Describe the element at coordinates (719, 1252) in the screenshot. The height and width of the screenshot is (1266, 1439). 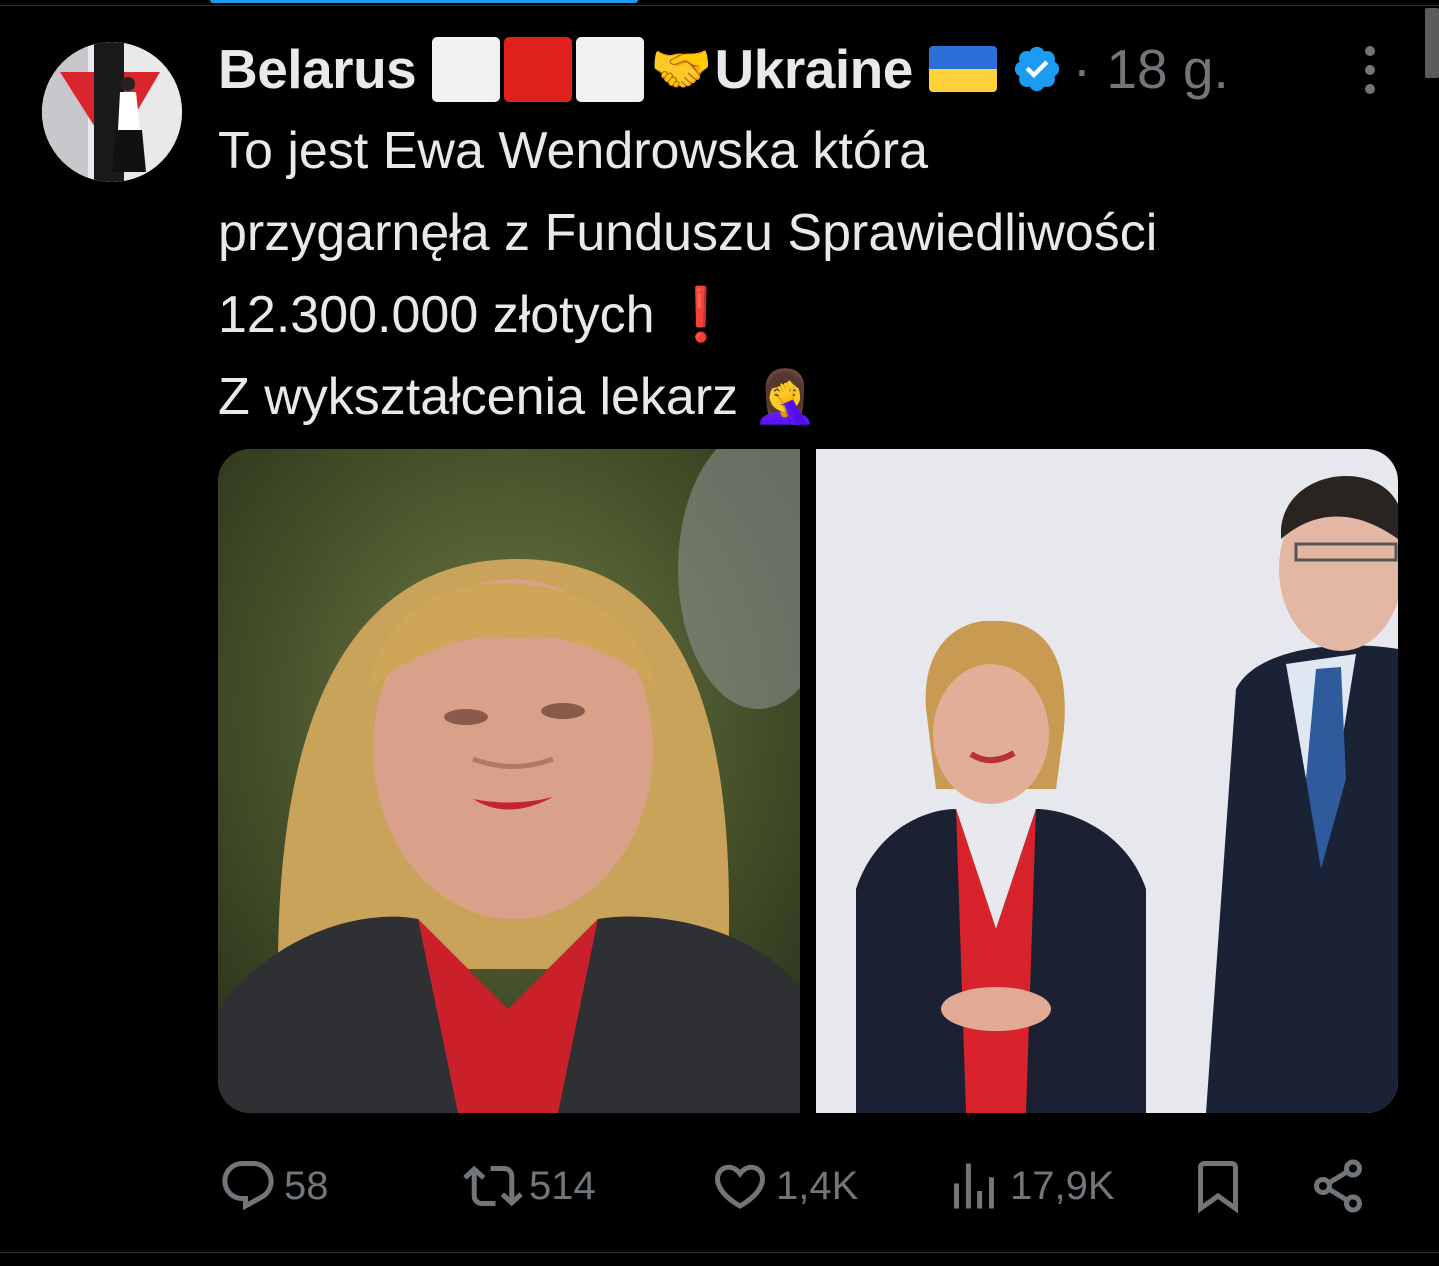
I see `bottom-divider` at that location.